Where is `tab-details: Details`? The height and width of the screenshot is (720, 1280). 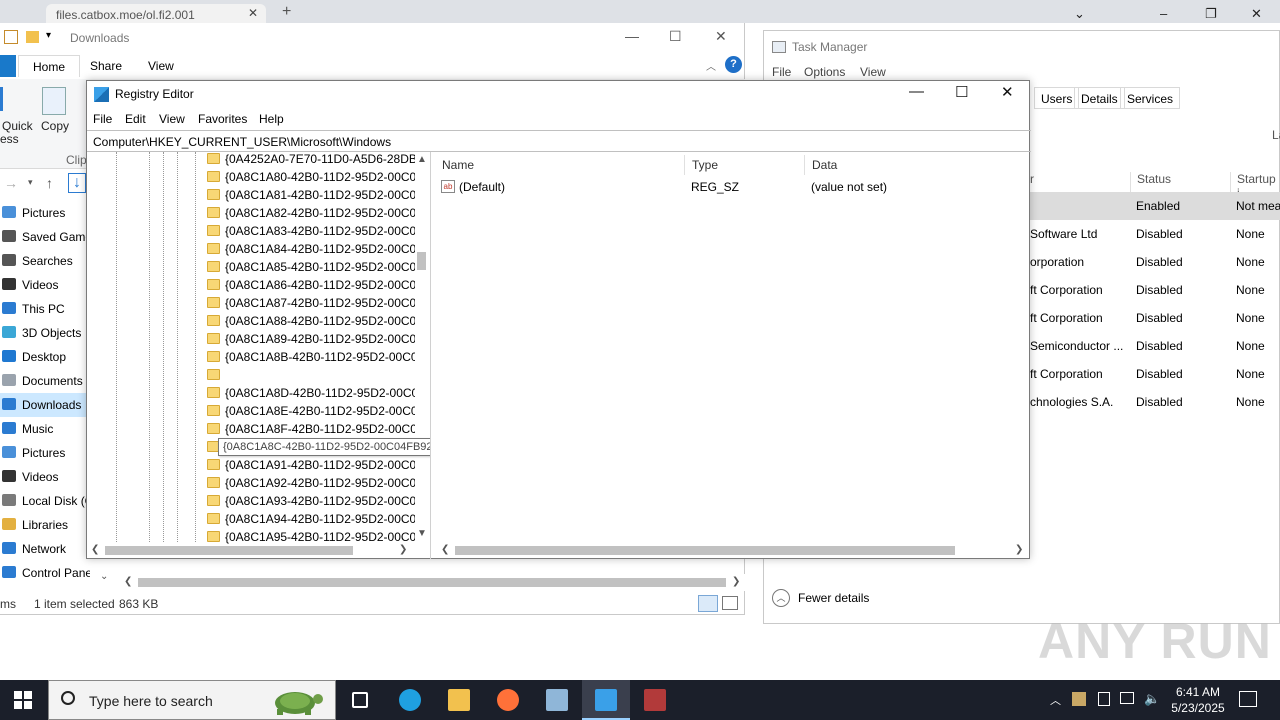
tab-details: Details is located at coordinates (1099, 98).